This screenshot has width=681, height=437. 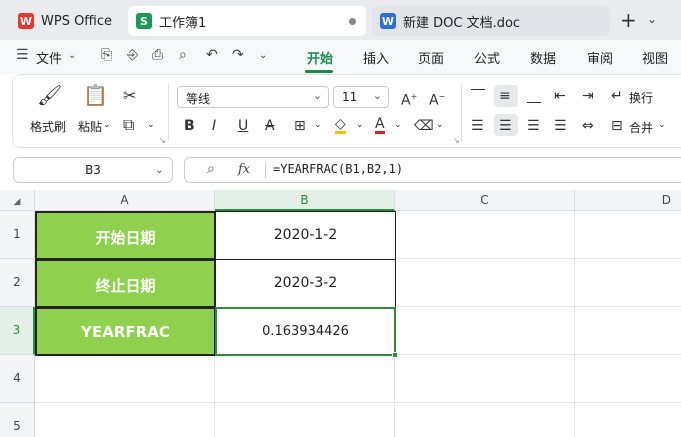 What do you see at coordinates (655, 57) in the screenshot?
I see `menu-view: 视图` at bounding box center [655, 57].